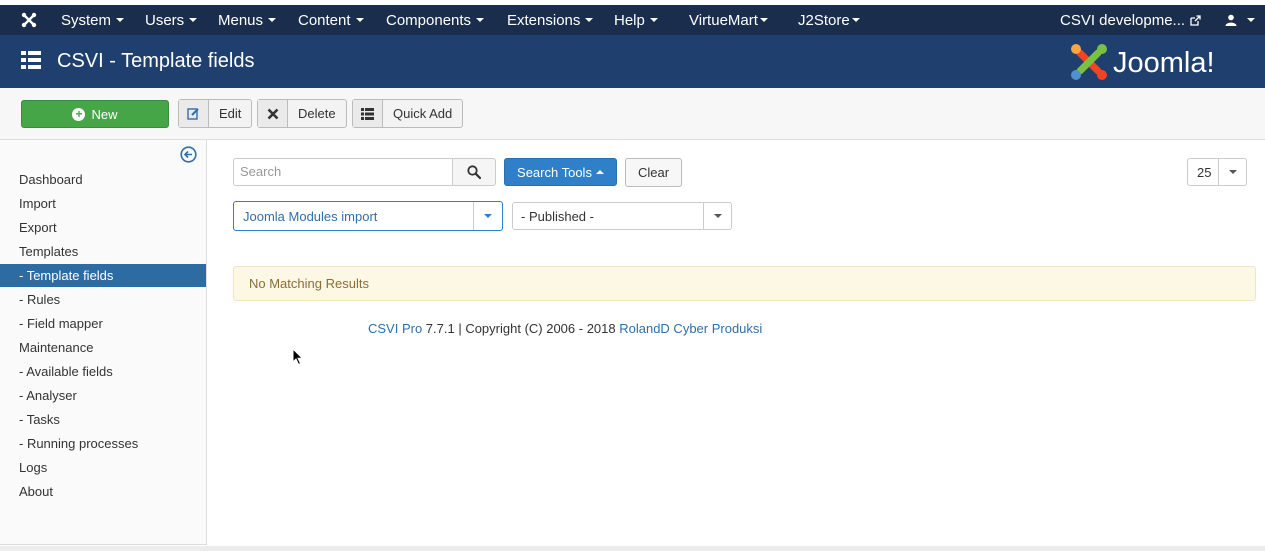  I want to click on menu-label: Content, so click(324, 20).